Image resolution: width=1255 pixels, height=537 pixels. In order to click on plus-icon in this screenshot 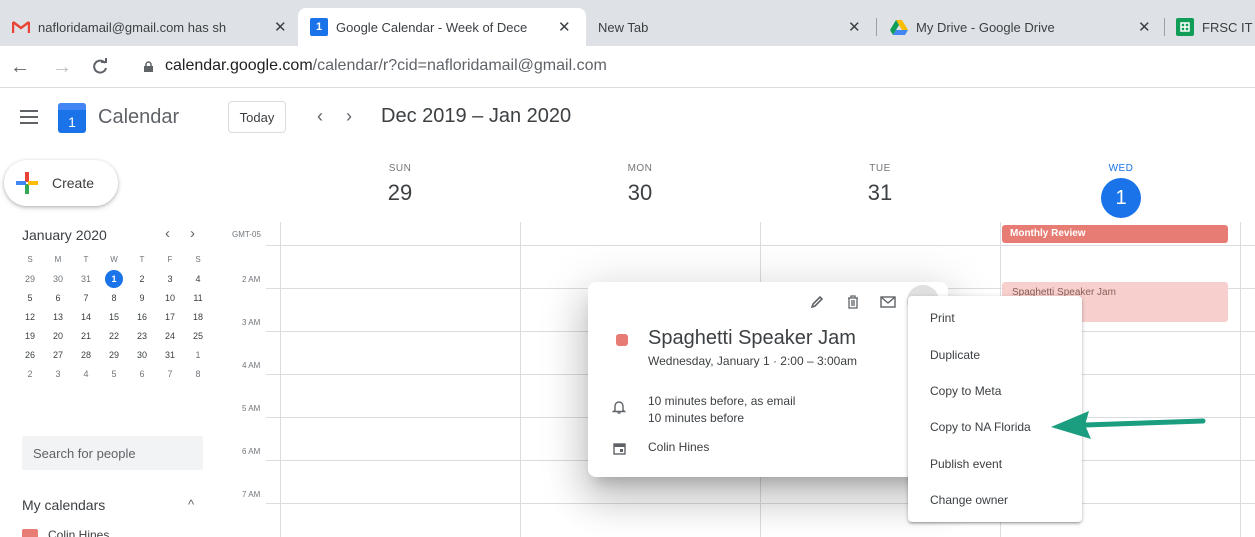, I will do `click(27, 183)`.